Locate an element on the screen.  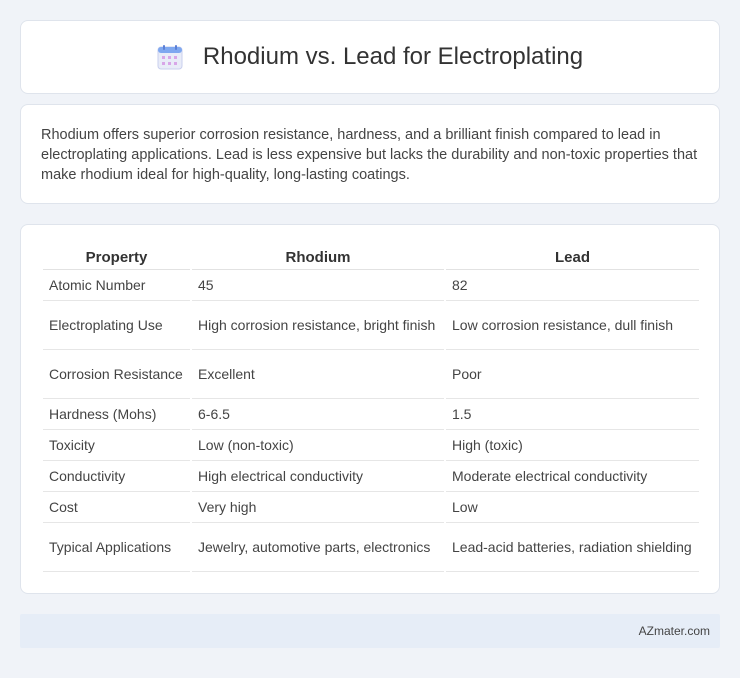
cell-lead: 82 is located at coordinates (571, 285).